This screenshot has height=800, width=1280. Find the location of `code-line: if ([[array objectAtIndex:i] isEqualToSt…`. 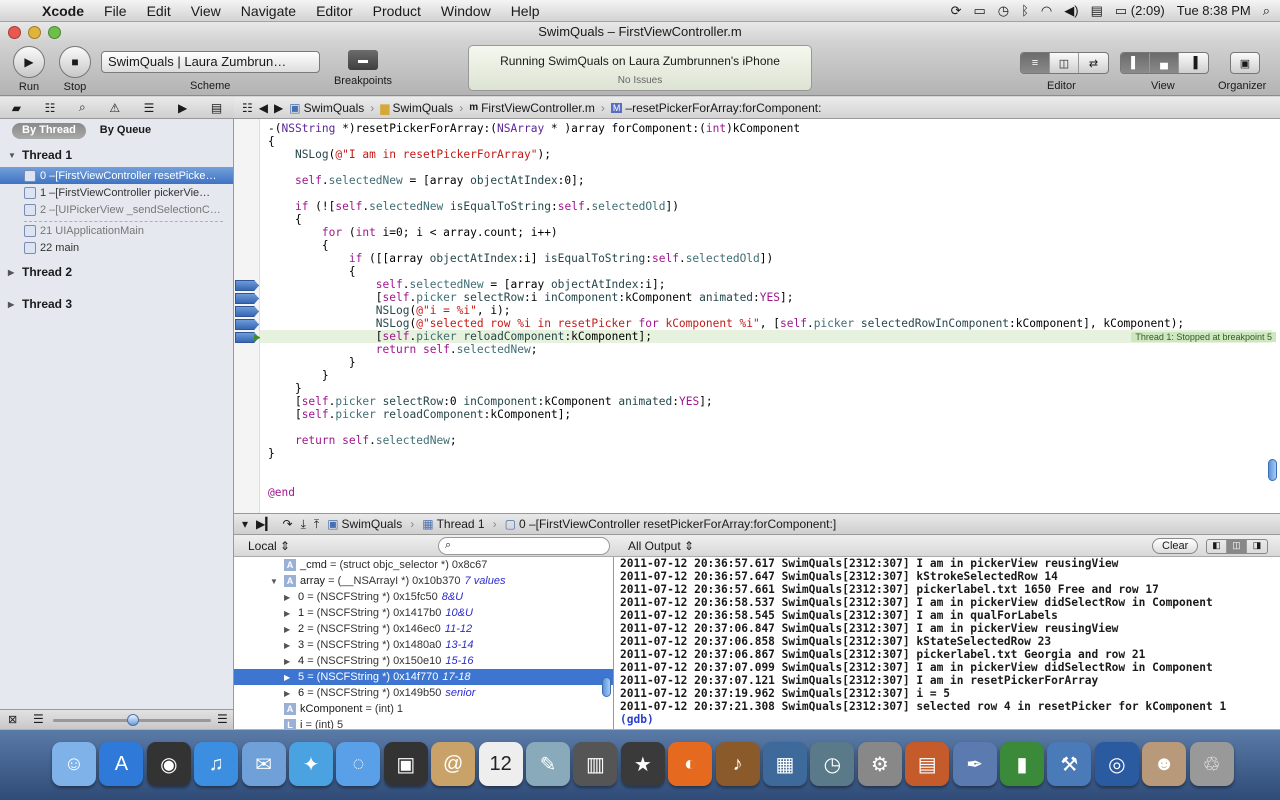

code-line: if ([[array objectAtIndex:i] isEqualToSt… is located at coordinates (770, 258).